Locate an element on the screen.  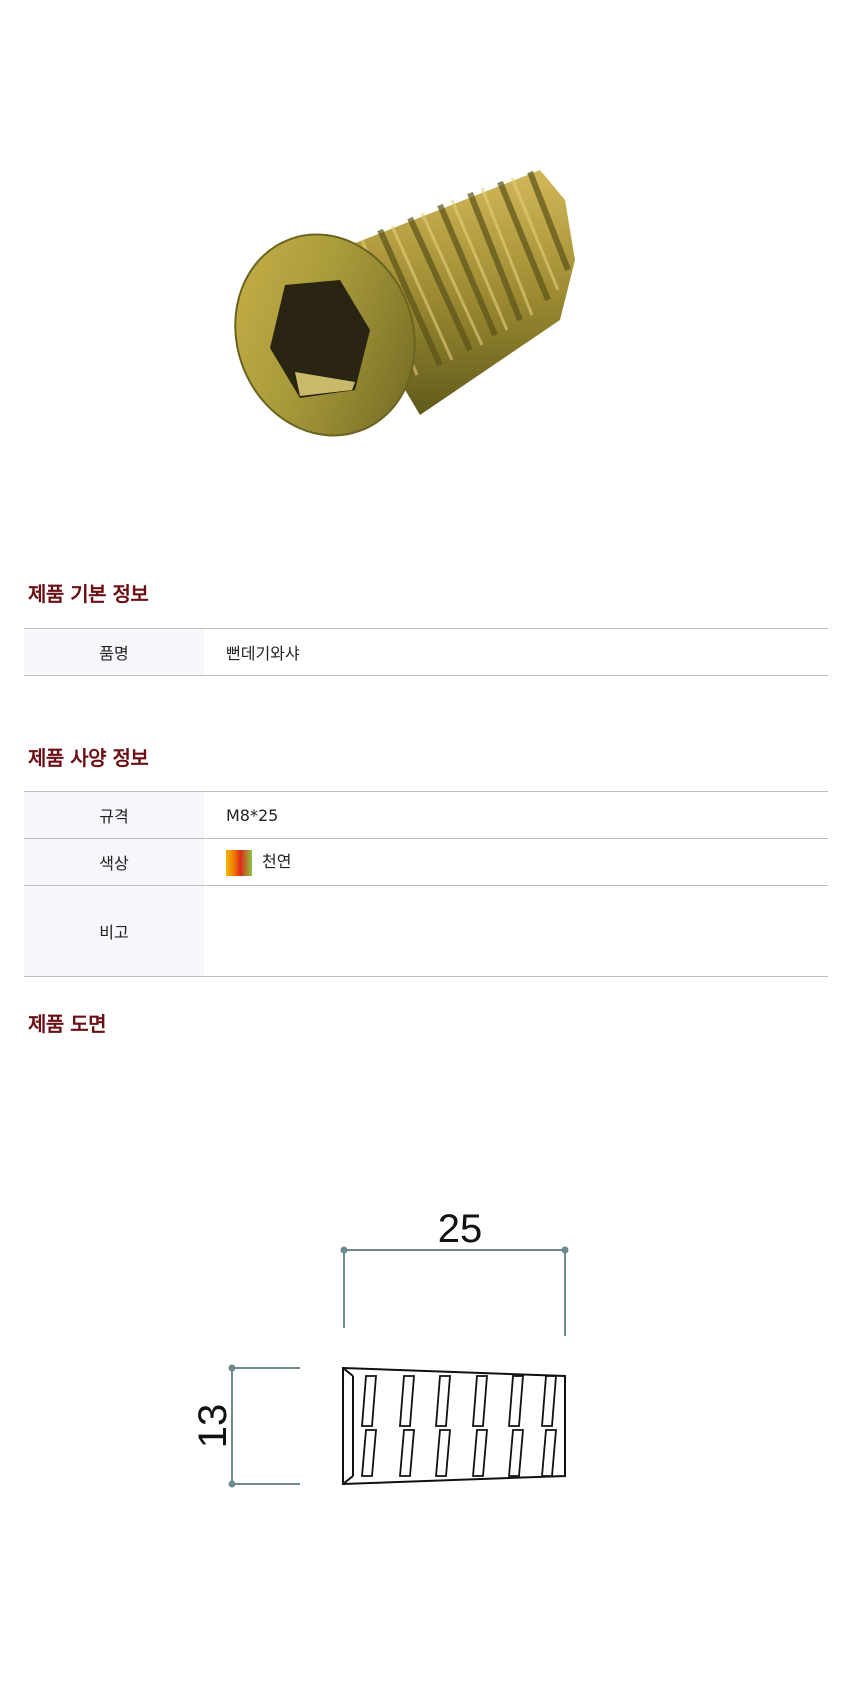
size-label: 규격 is located at coordinates (114, 815).